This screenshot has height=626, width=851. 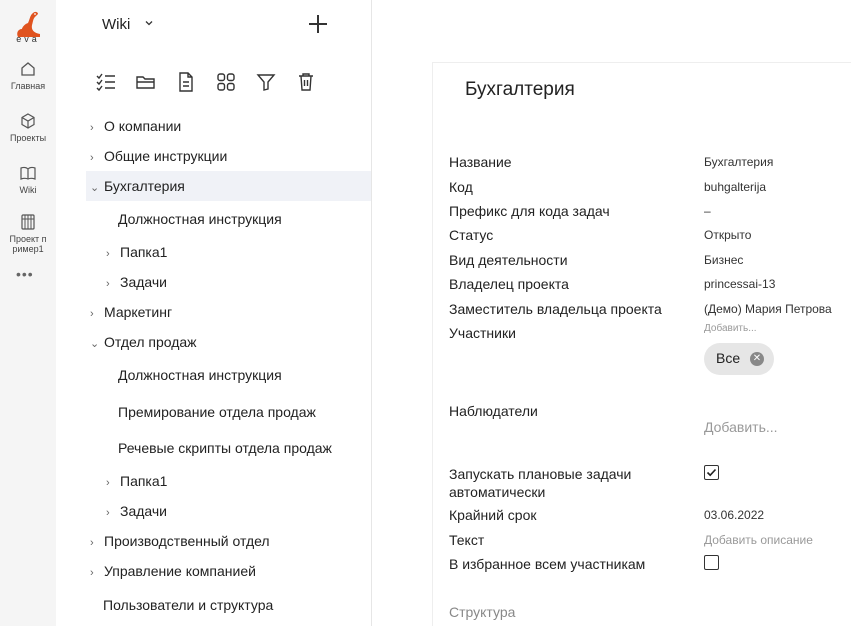 What do you see at coordinates (28, 39) in the screenshot?
I see `logo-text: eva` at bounding box center [28, 39].